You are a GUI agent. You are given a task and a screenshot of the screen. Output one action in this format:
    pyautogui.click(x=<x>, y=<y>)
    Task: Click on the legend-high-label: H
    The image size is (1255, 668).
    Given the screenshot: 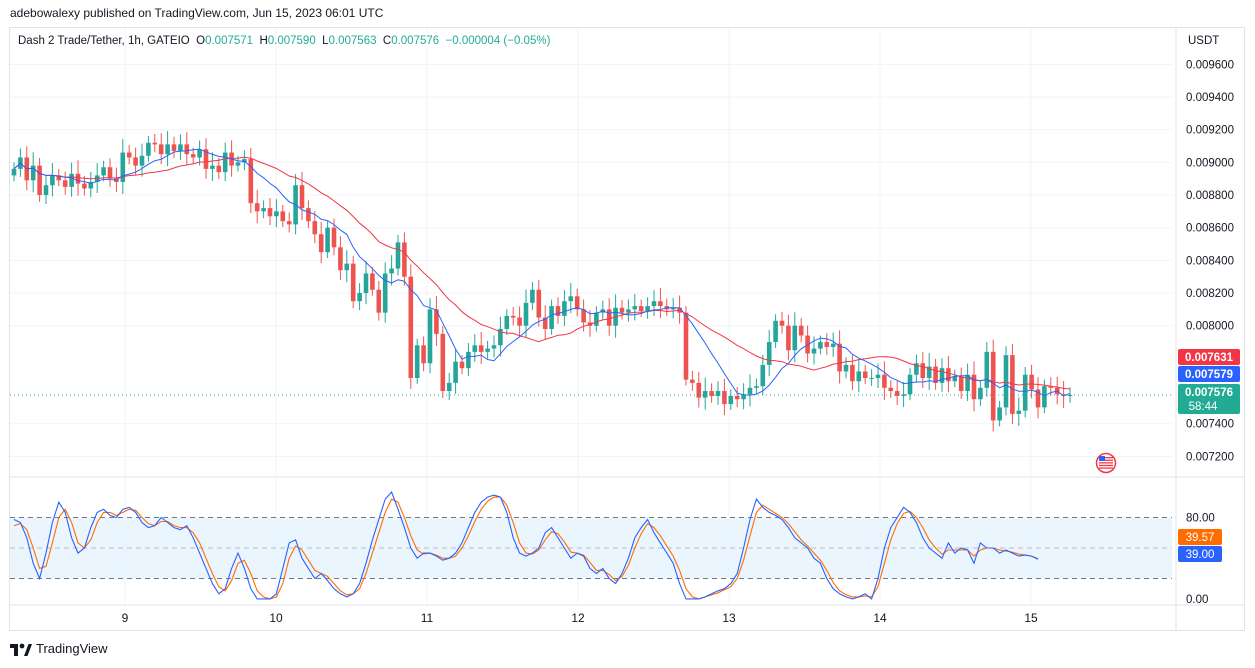 What is the action you would take?
    pyautogui.click(x=263, y=41)
    